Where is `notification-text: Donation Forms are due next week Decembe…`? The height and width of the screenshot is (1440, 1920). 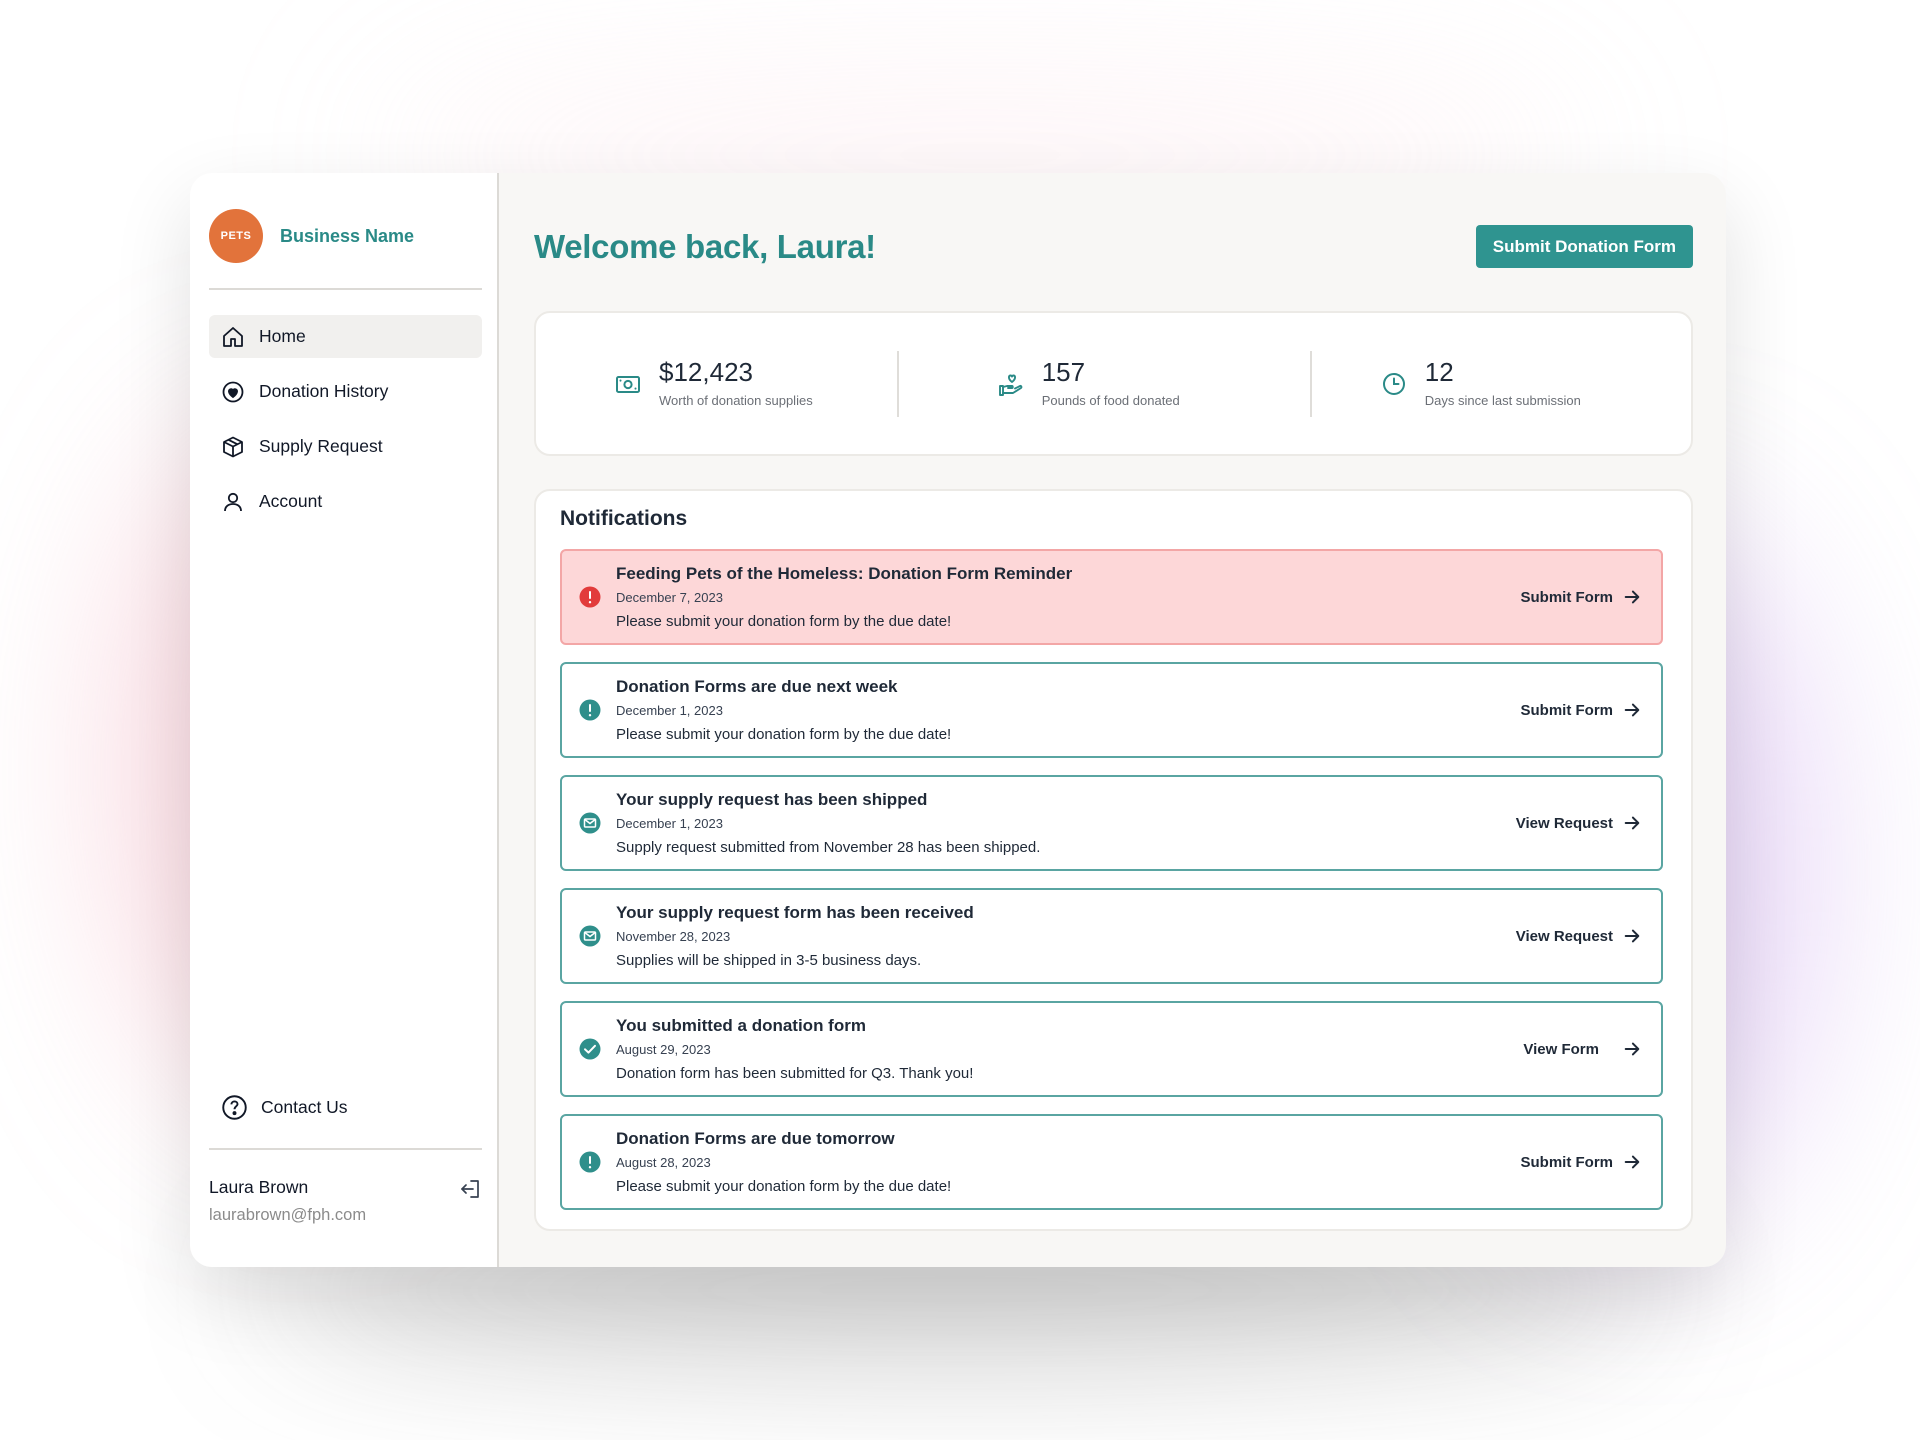
notification-text: Donation Forms are due next week Decembe… is located at coordinates (783, 710).